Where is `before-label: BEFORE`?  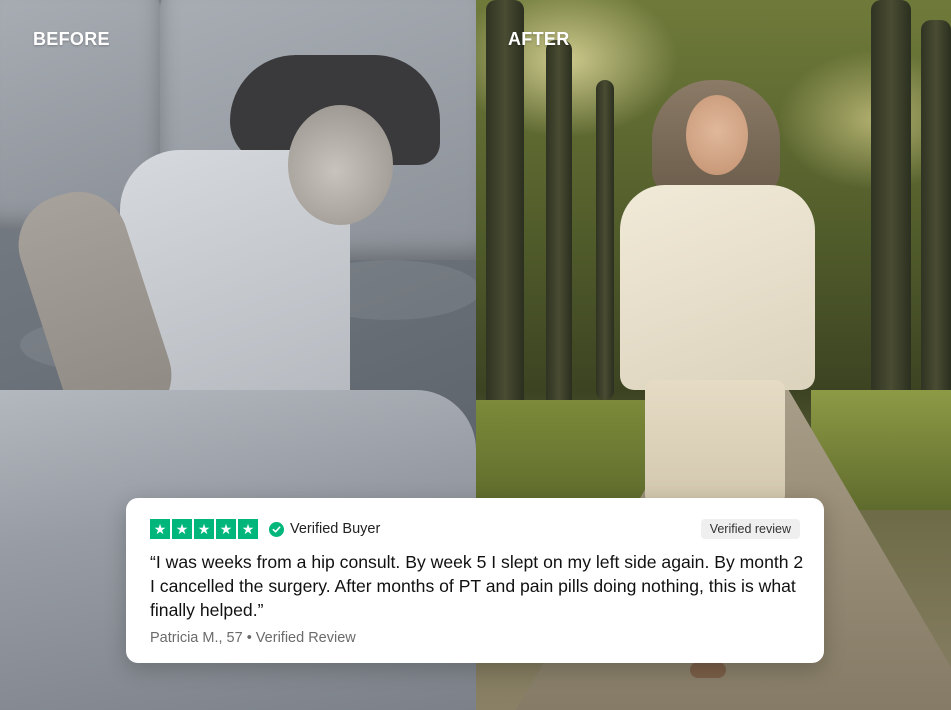
before-label: BEFORE is located at coordinates (71, 39).